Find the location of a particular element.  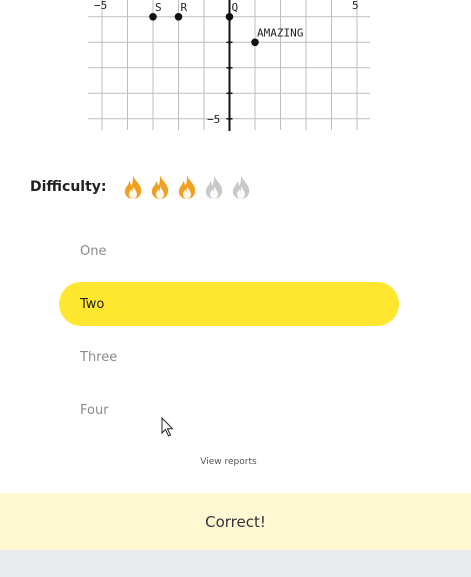

option-two: Two is located at coordinates (229, 304).